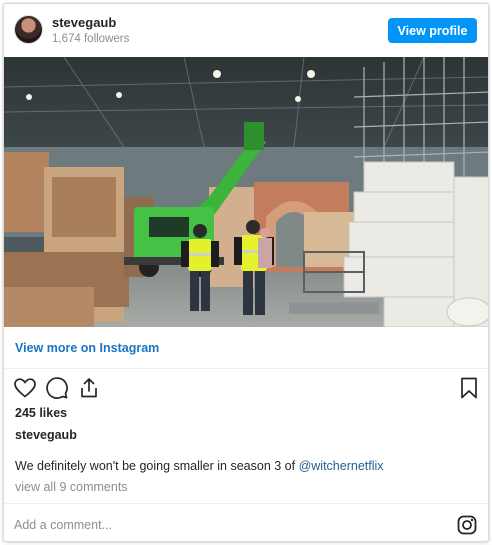 The width and height of the screenshot is (492, 545). Describe the element at coordinates (84, 22) in the screenshot. I see `username: stevegaub` at that location.